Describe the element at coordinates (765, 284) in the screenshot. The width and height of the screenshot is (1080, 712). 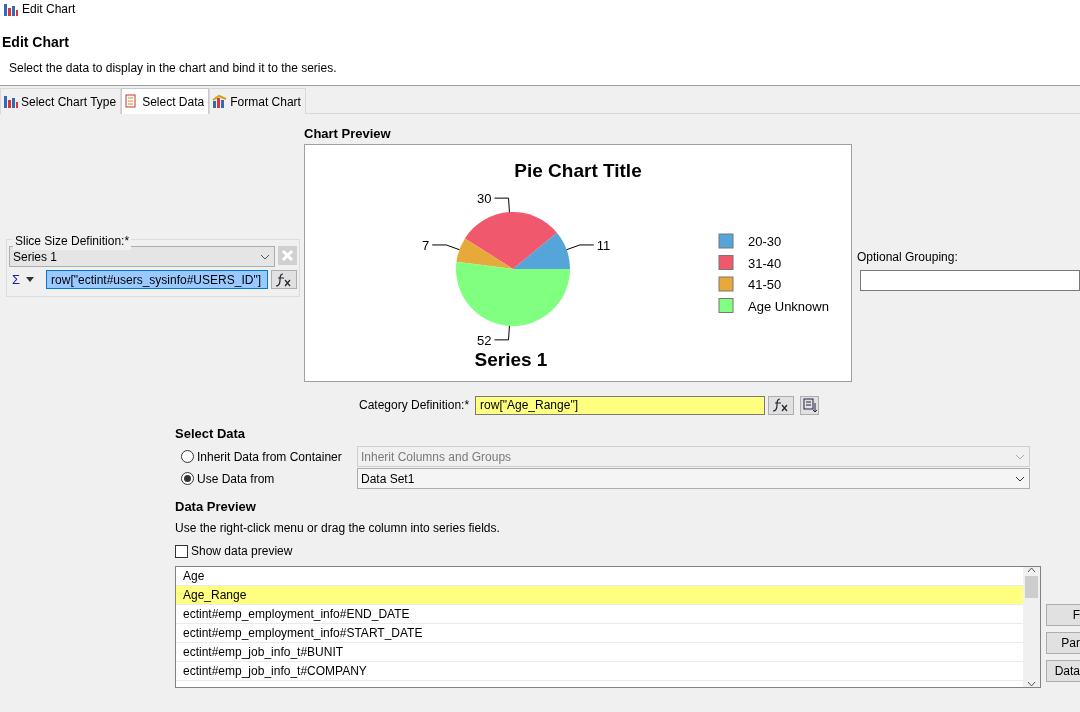
I see `legend-label: 41-50` at that location.